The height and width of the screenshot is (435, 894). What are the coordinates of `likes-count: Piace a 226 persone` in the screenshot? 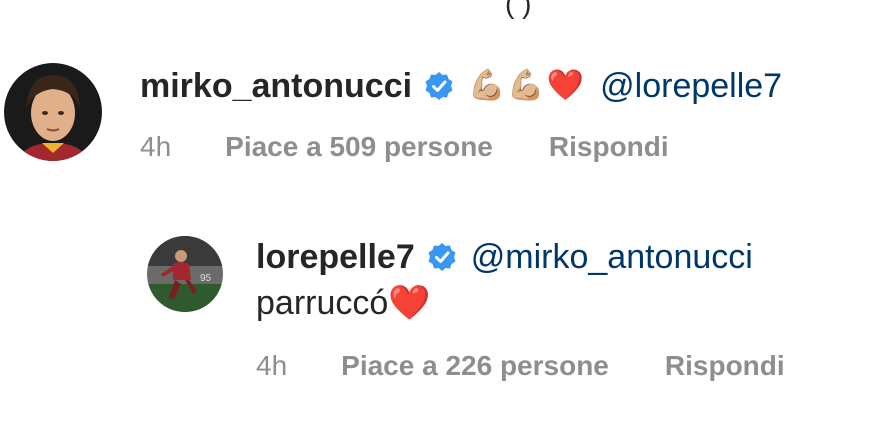 It's located at (475, 366).